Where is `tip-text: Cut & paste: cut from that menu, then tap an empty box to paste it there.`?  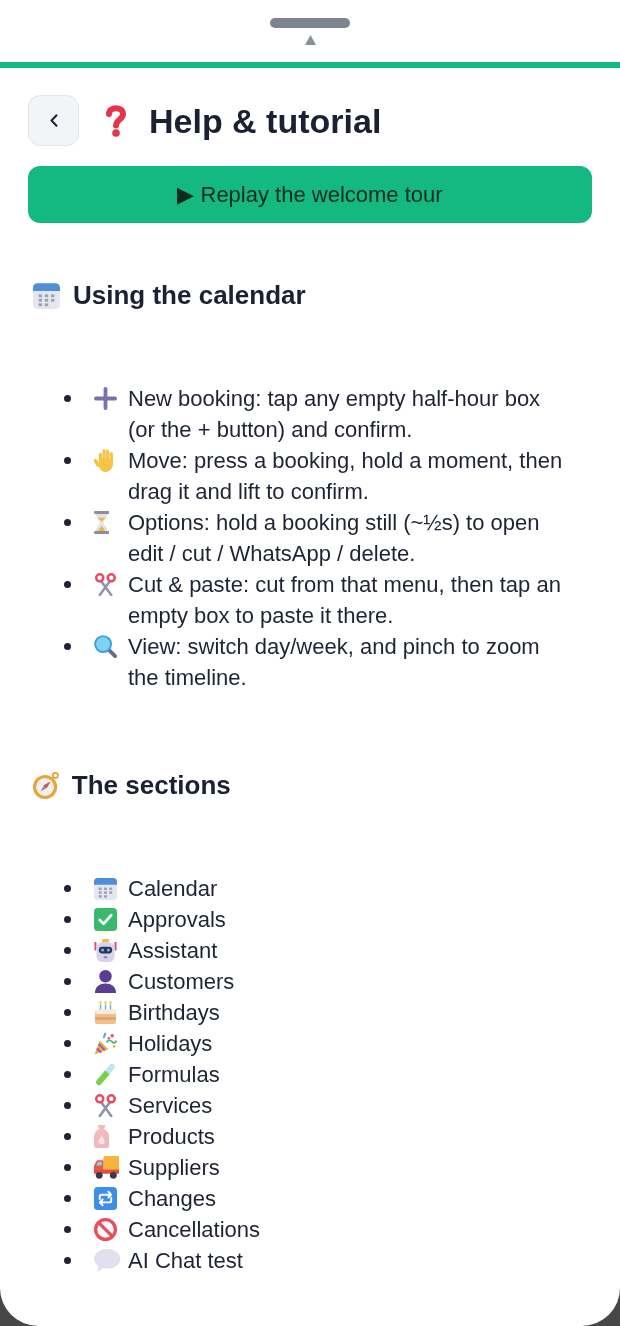
tip-text: Cut & paste: cut from that menu, then tap an empty box to paste it there. is located at coordinates (345, 600).